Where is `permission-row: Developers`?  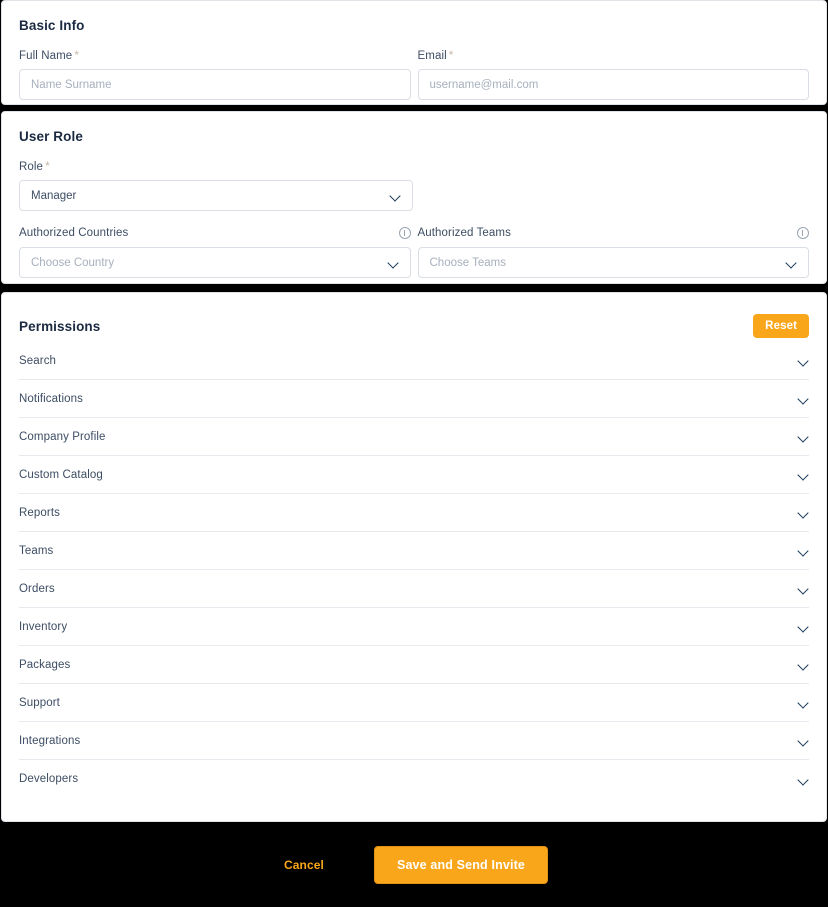
permission-row: Developers is located at coordinates (414, 779).